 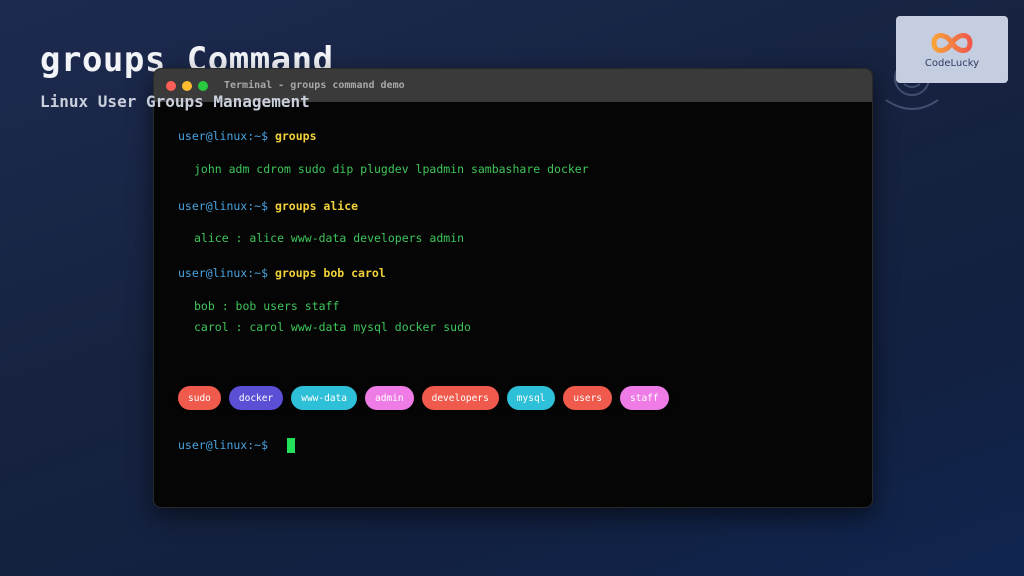 What do you see at coordinates (175, 101) in the screenshot?
I see `slide-subtitle: Linux User Groups Management` at bounding box center [175, 101].